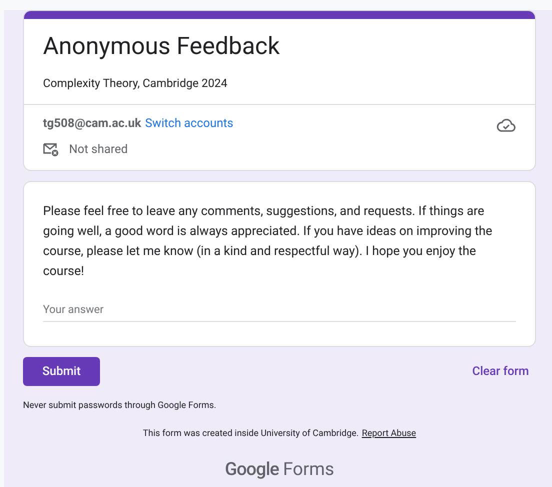  What do you see at coordinates (308, 470) in the screenshot?
I see `forms-logo-text: Forms` at bounding box center [308, 470].